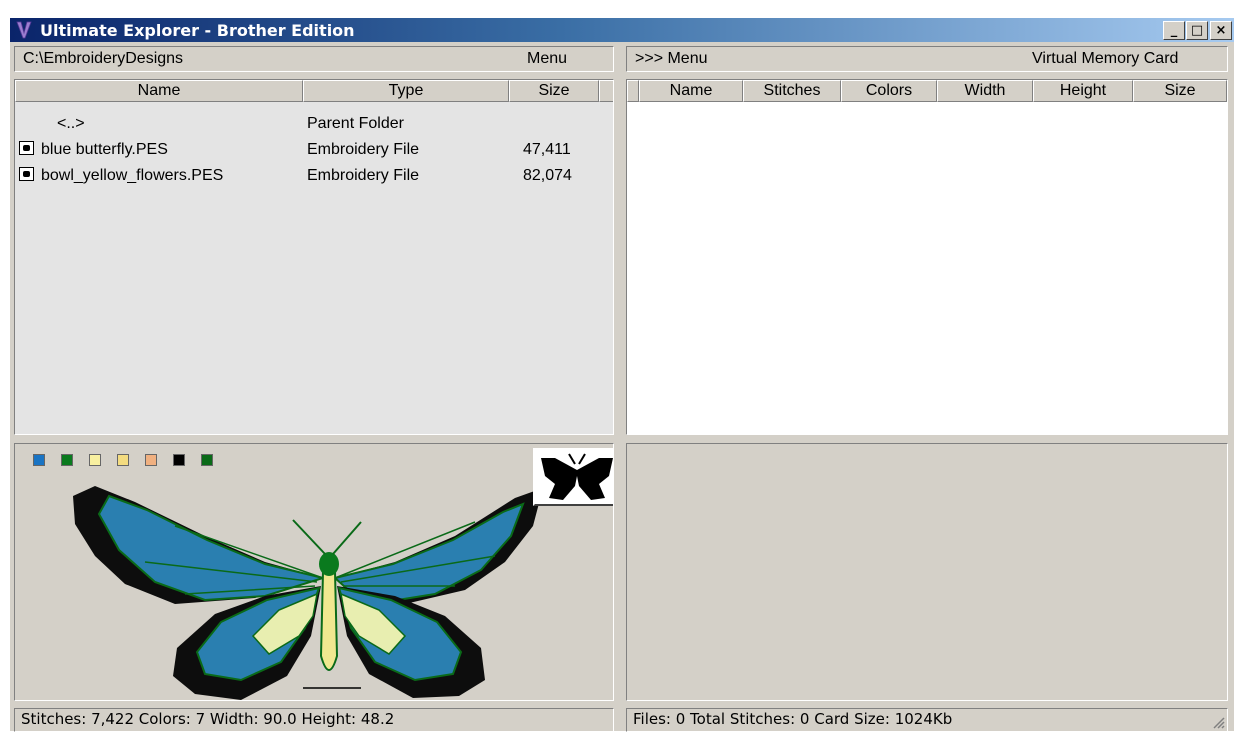  Describe the element at coordinates (577, 476) in the screenshot. I see `butterfly-silhouette-icon` at that location.